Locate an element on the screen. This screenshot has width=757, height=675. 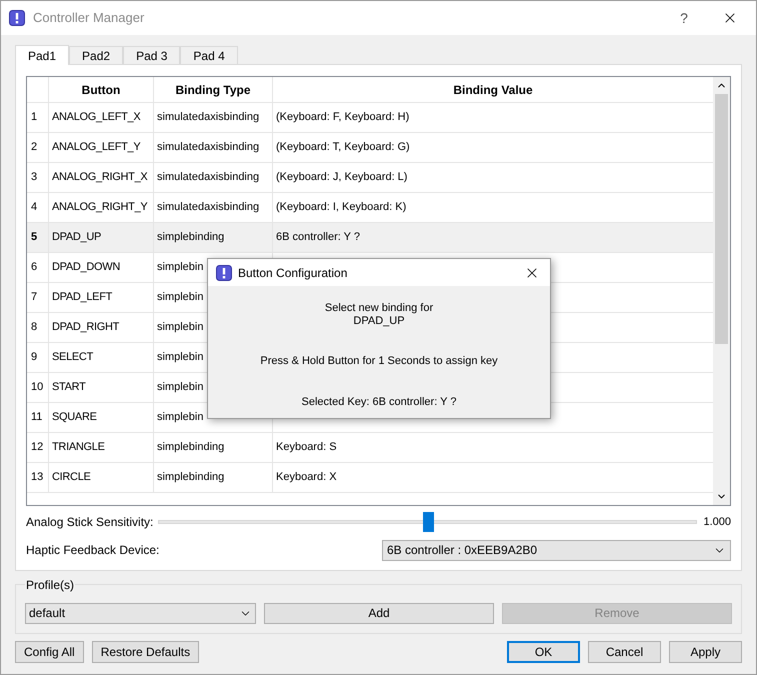
selected-key-text: Selected Key: 6B controller: Y ? is located at coordinates (379, 402).